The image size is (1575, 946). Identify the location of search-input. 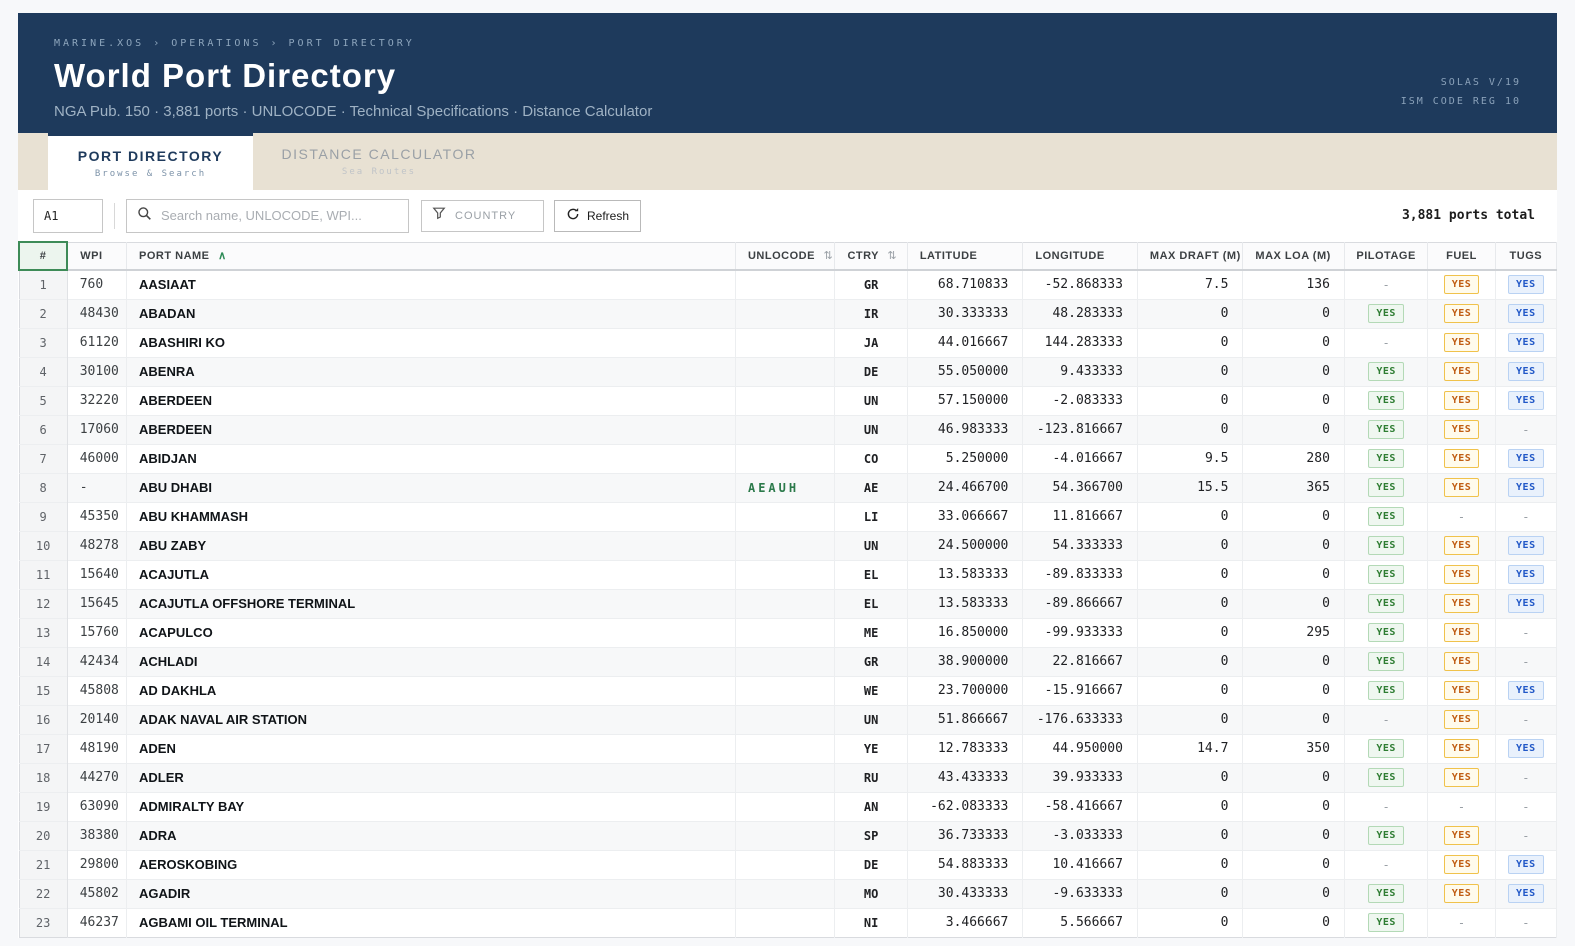
(279, 215).